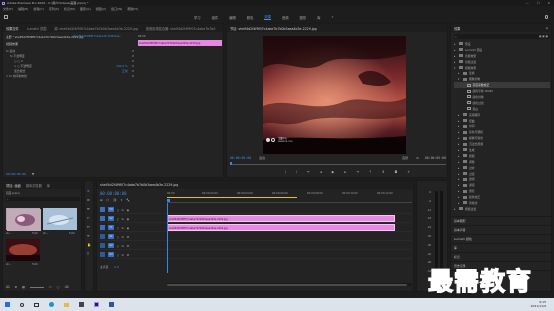 This screenshot has height=311, width=554. I want to click on workspace-color: 颜色, so click(250, 17).